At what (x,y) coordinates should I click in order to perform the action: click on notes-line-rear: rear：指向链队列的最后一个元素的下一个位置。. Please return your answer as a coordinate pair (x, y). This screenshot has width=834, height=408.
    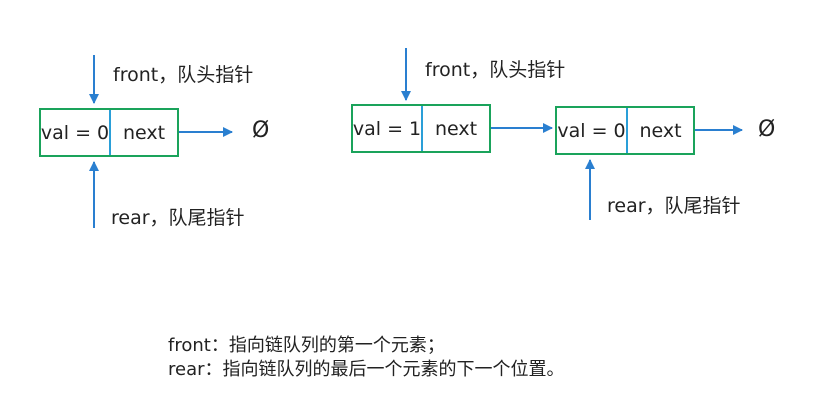
    Looking at the image, I should click on (366, 369).